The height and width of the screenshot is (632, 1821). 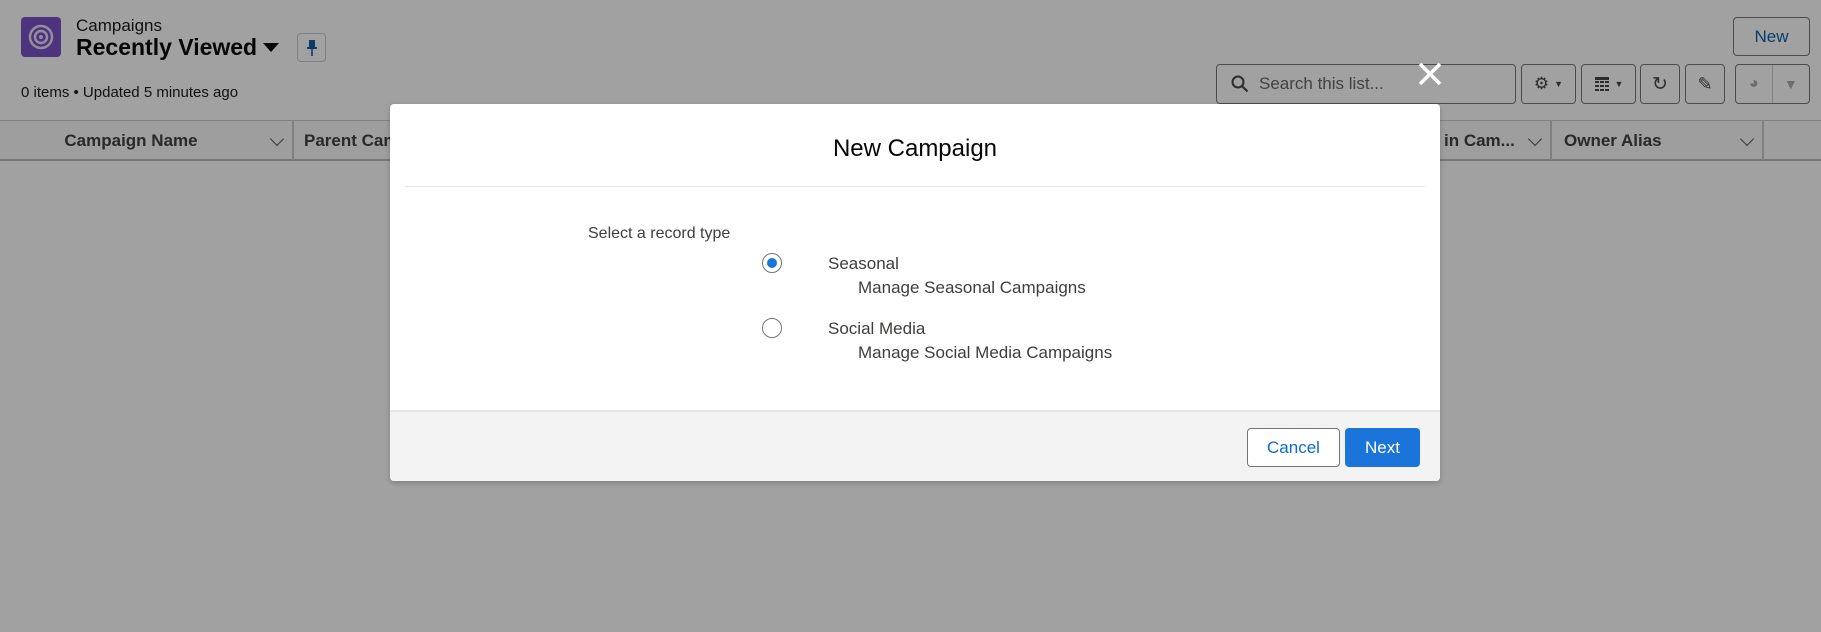 What do you see at coordinates (876, 329) in the screenshot?
I see `option-name: Social Media` at bounding box center [876, 329].